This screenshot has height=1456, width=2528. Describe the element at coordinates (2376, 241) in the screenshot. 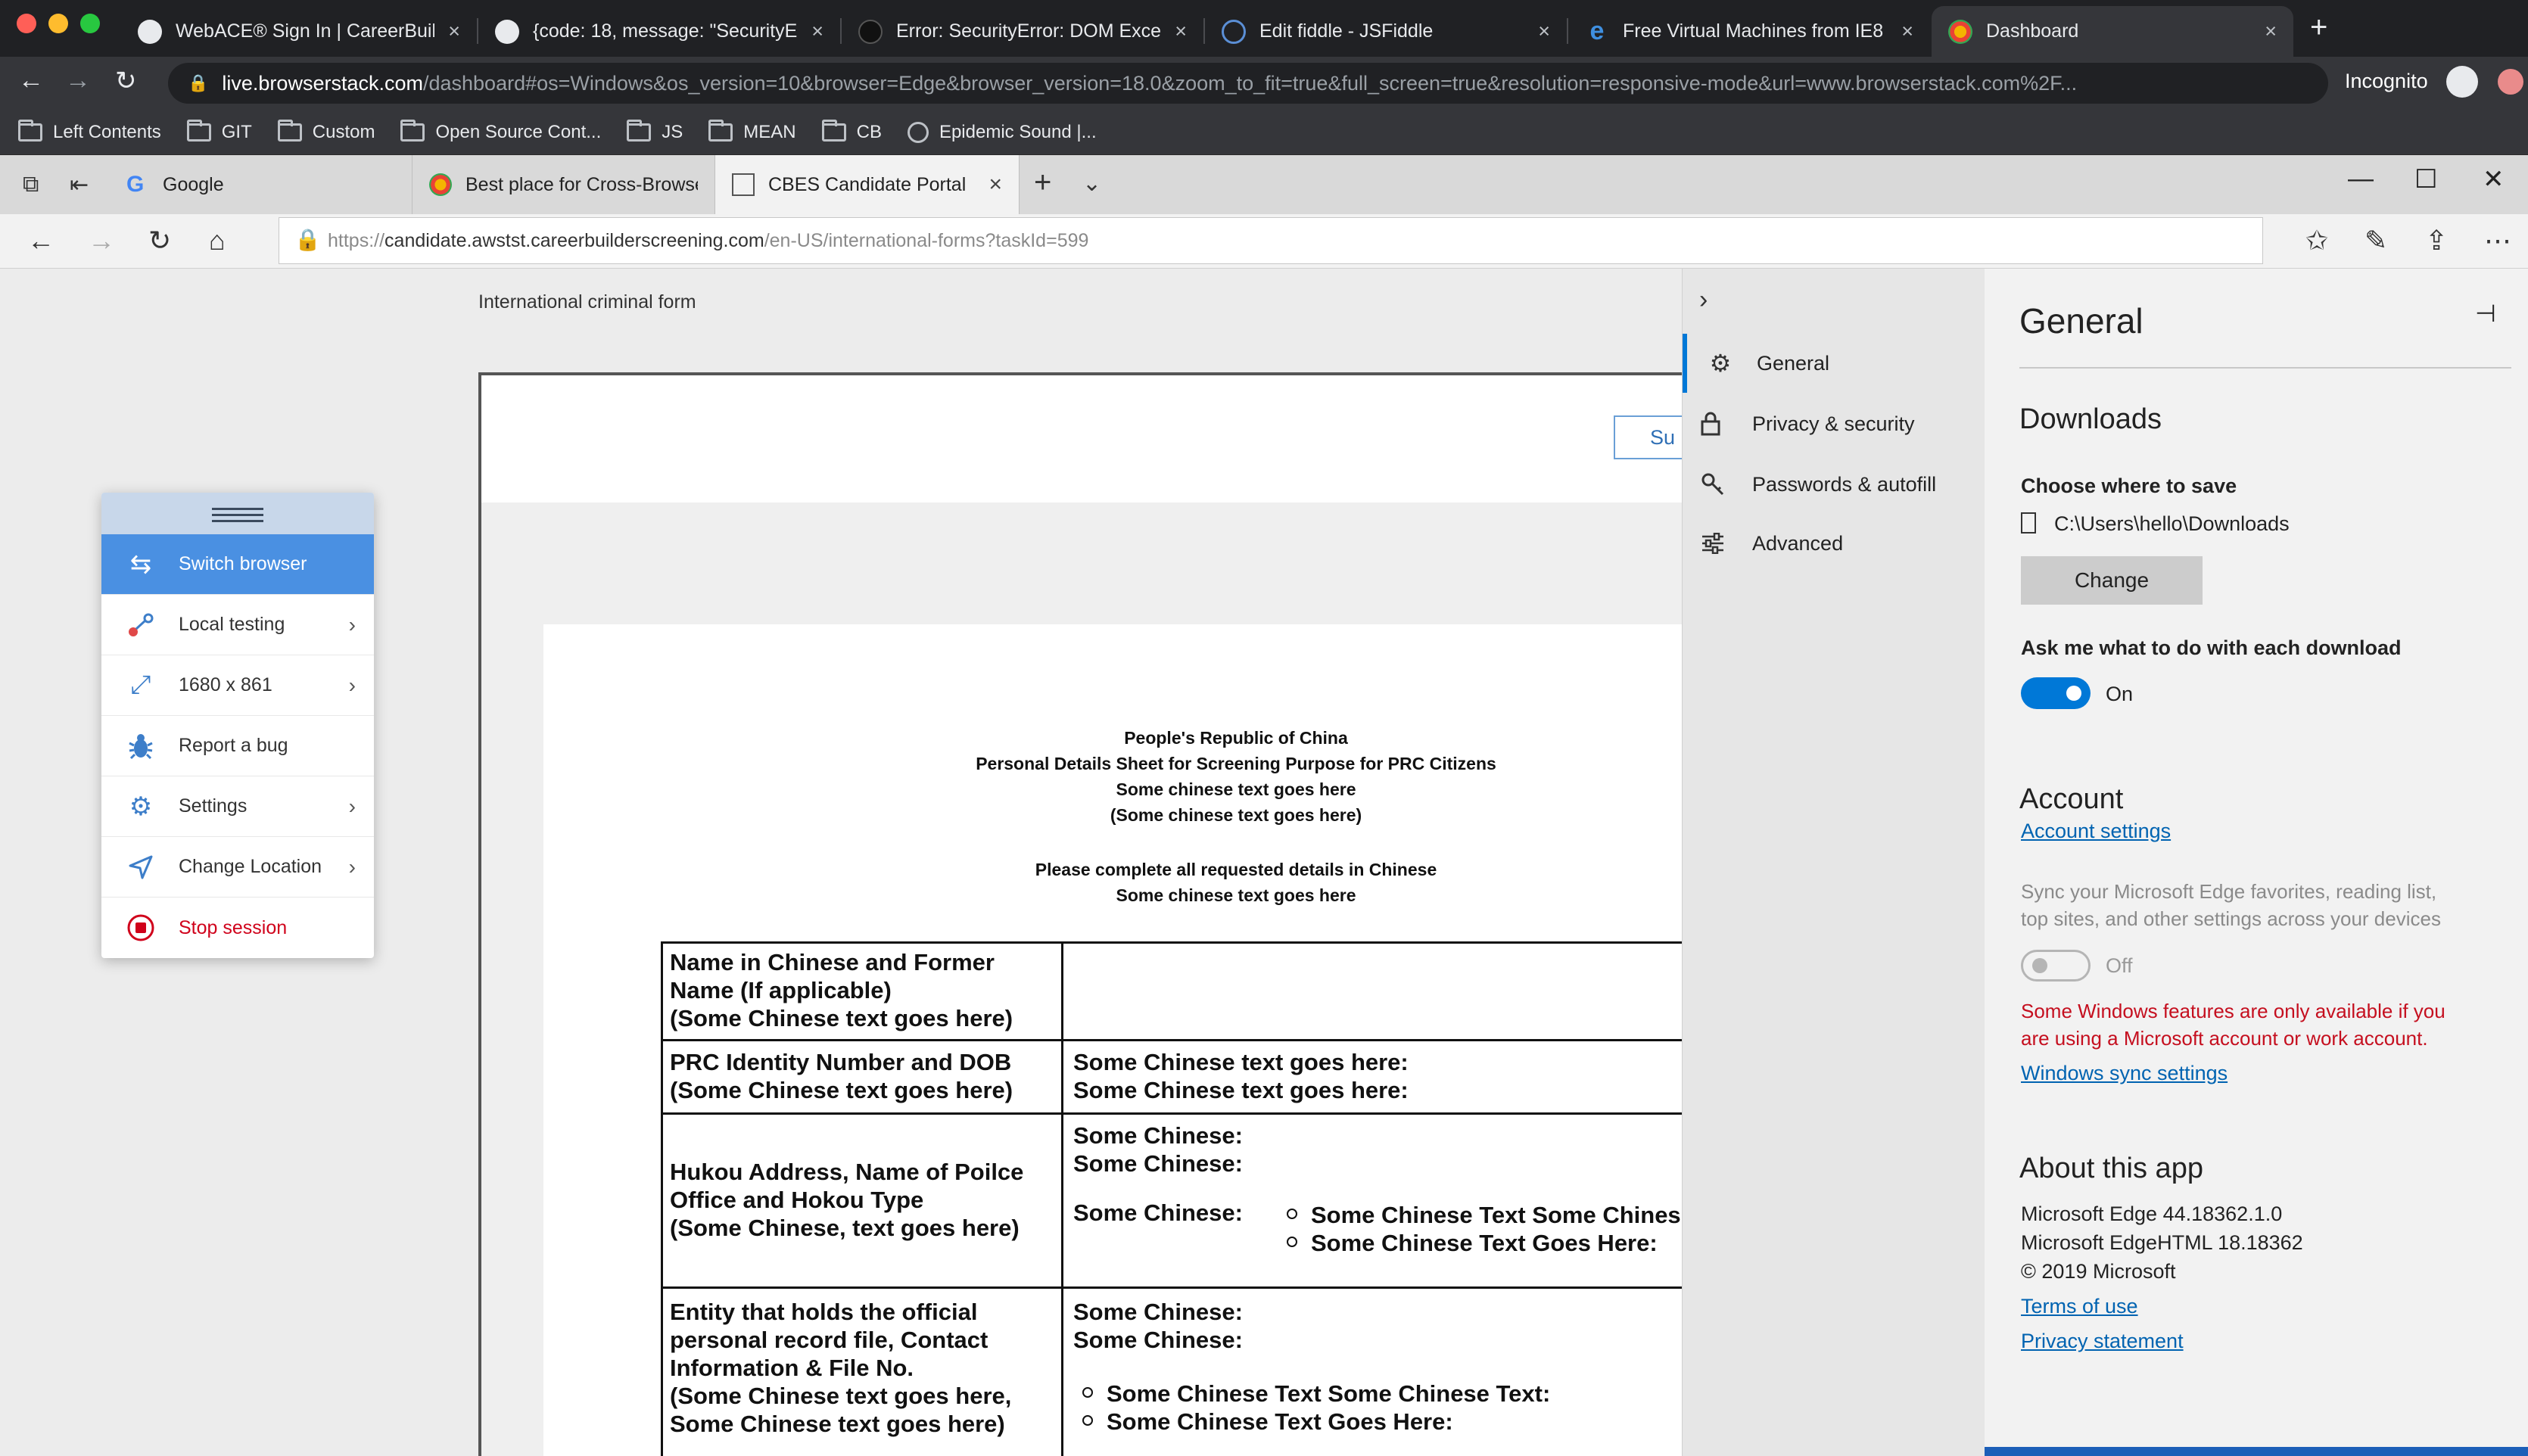

I see `notes-pen-icon: ✎` at that location.